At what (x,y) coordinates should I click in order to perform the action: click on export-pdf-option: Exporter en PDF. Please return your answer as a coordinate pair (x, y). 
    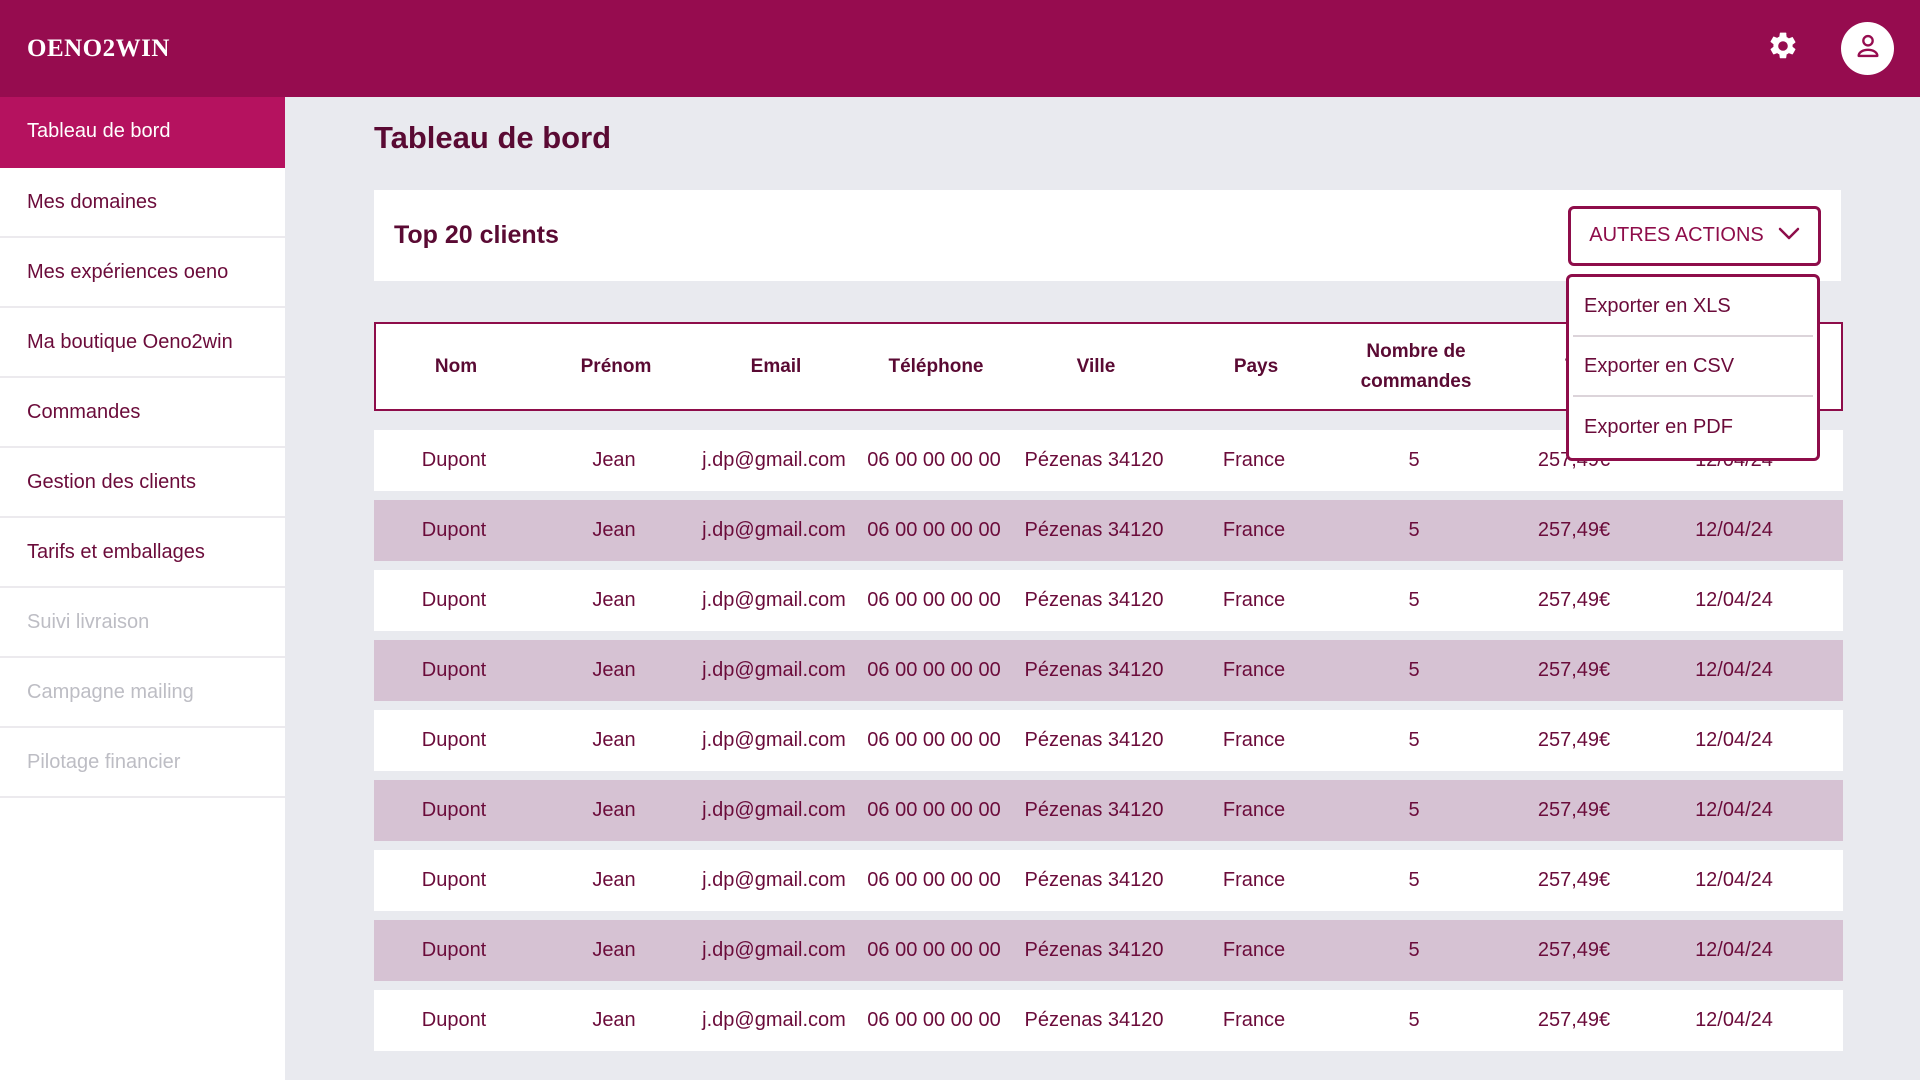
    Looking at the image, I should click on (1693, 427).